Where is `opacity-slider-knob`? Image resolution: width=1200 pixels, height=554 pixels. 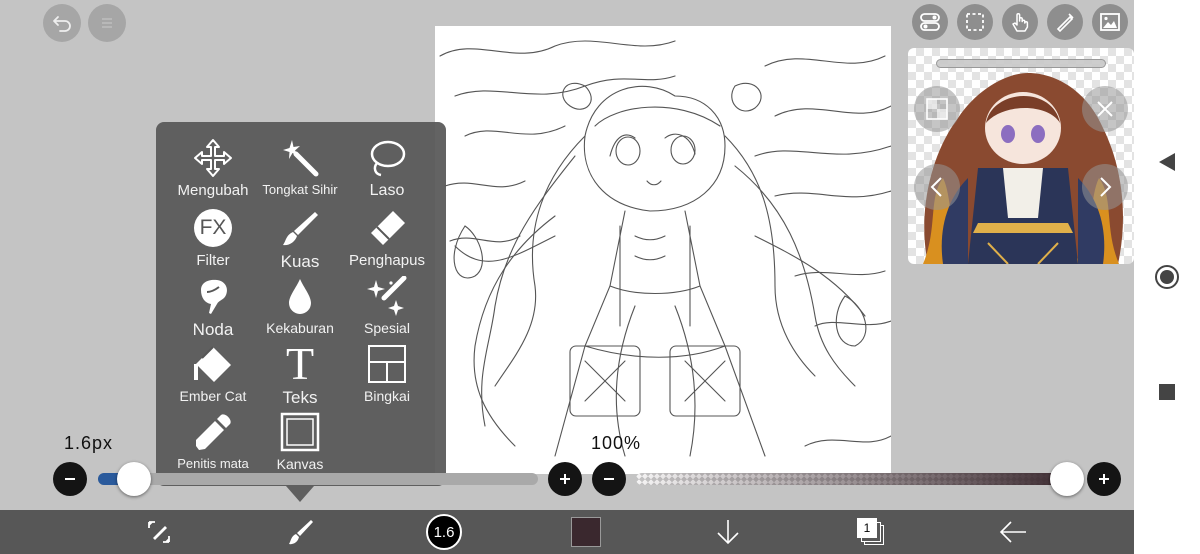 opacity-slider-knob is located at coordinates (1067, 479).